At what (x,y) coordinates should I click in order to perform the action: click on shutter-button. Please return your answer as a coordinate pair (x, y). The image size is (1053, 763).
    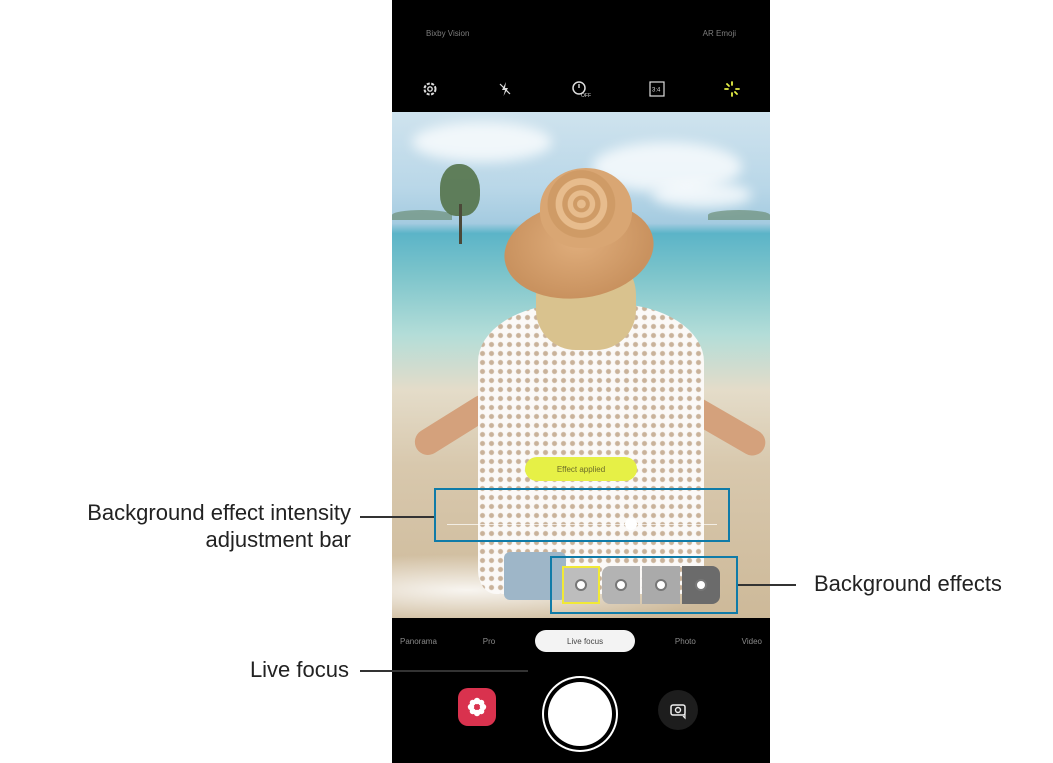
    Looking at the image, I should click on (580, 714).